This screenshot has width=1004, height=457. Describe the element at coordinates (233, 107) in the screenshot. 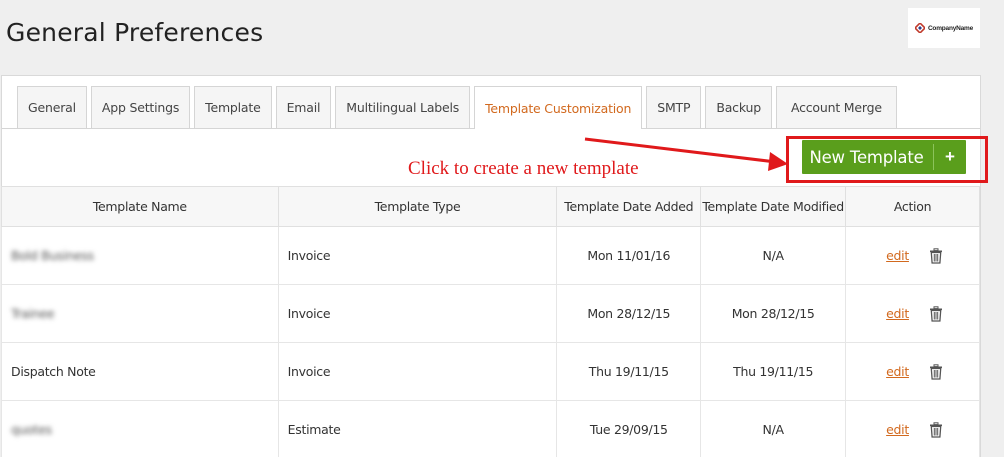

I see `tab-template: Template` at that location.